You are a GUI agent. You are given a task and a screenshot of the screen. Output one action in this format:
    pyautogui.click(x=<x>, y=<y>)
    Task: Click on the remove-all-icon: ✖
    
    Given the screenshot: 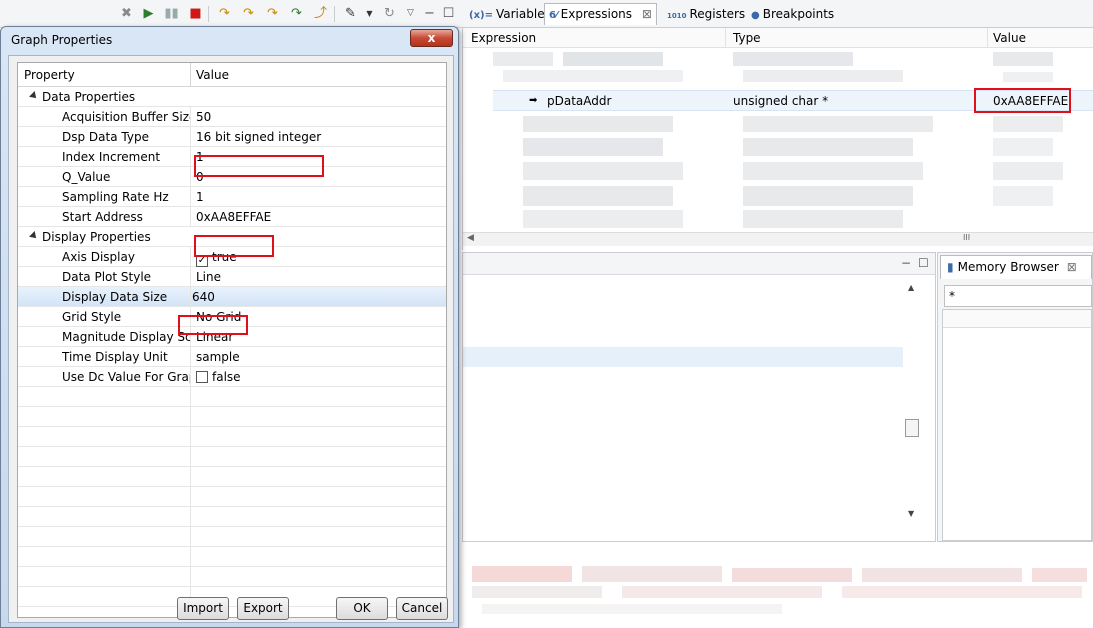 What is the action you would take?
    pyautogui.click(x=126, y=13)
    